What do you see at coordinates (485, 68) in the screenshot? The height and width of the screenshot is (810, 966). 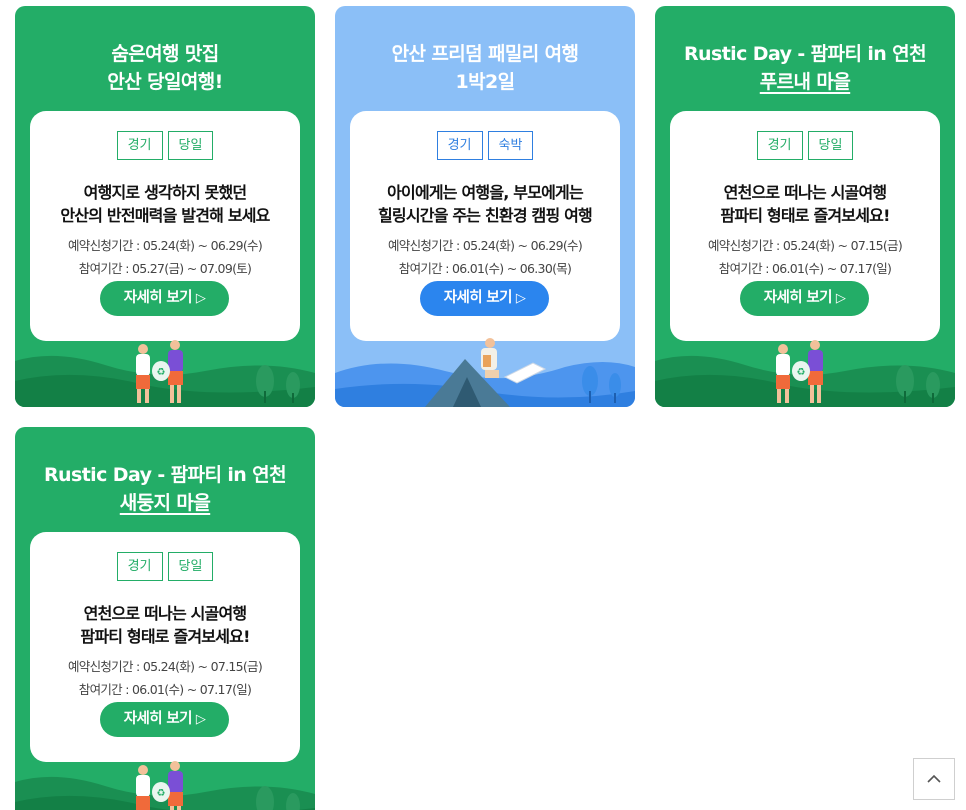 I see `card-title: 안산 프리덤 패밀리 여행 1박2일` at bounding box center [485, 68].